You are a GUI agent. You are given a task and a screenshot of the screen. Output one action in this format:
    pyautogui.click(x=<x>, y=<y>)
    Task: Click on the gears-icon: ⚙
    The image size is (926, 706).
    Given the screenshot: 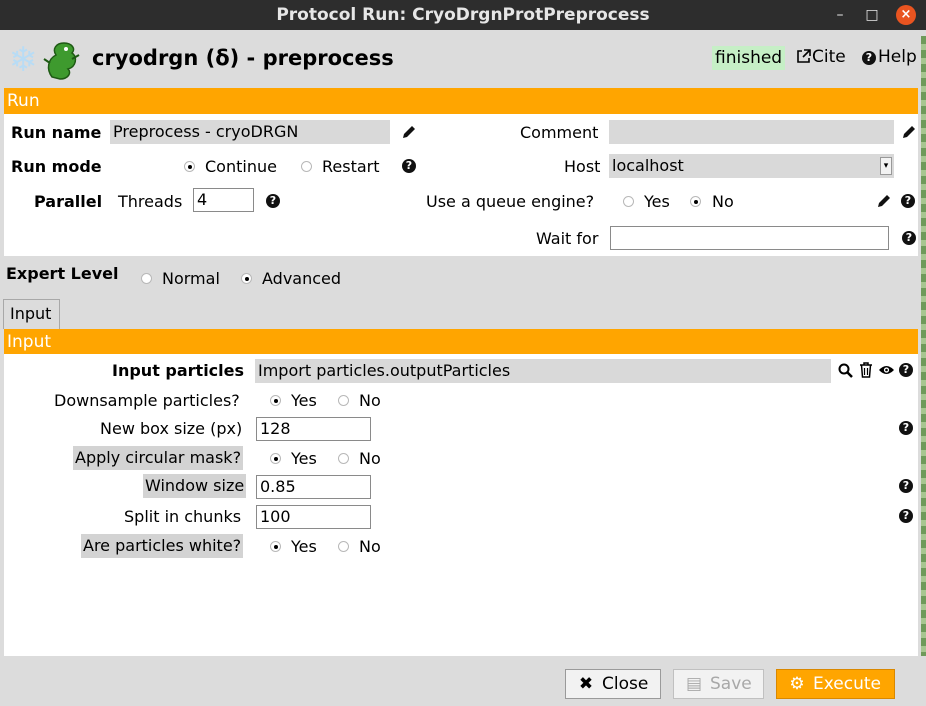 What is the action you would take?
    pyautogui.click(x=797, y=684)
    